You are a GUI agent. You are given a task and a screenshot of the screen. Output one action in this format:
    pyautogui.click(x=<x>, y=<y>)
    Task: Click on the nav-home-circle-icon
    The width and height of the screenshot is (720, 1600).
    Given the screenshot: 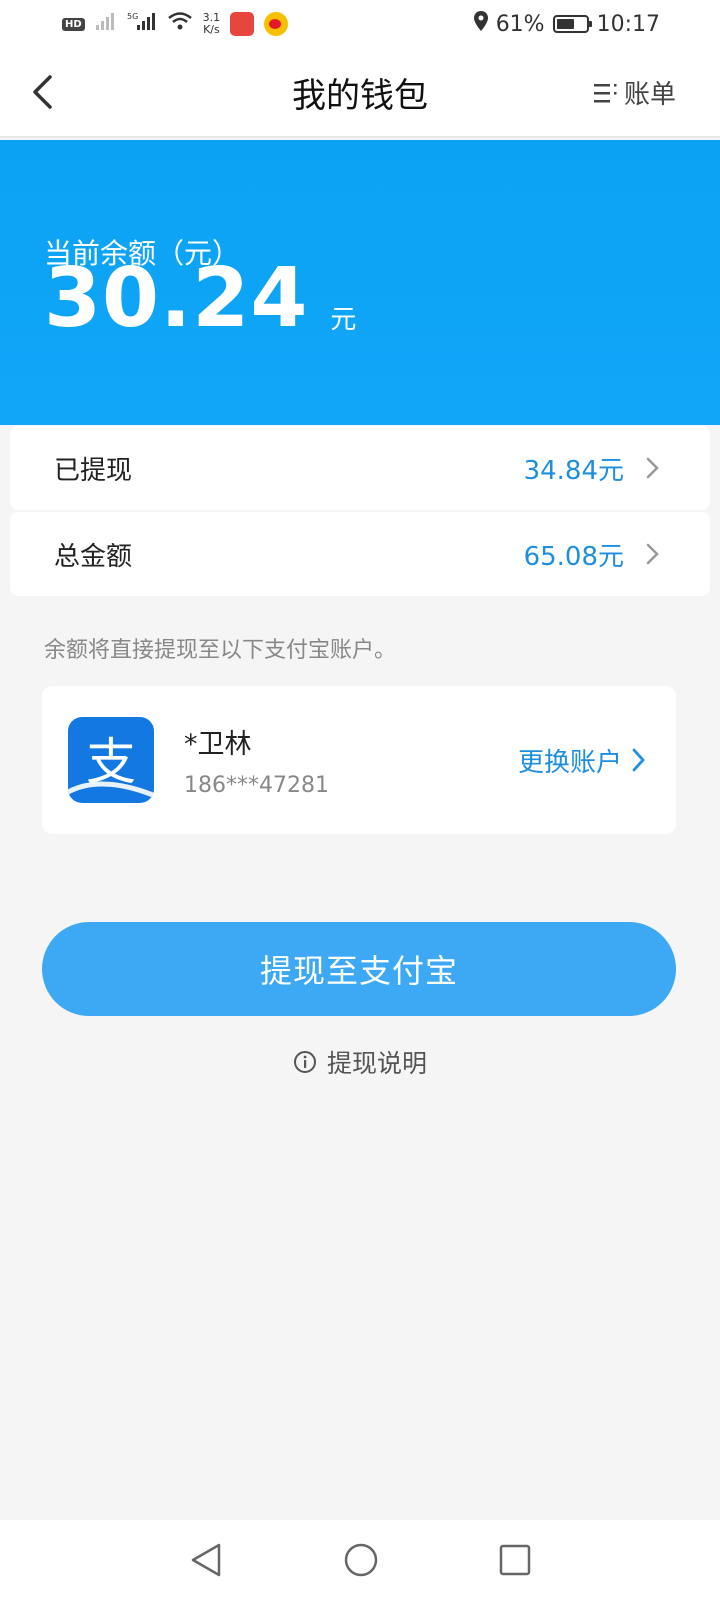 What is the action you would take?
    pyautogui.click(x=361, y=1560)
    